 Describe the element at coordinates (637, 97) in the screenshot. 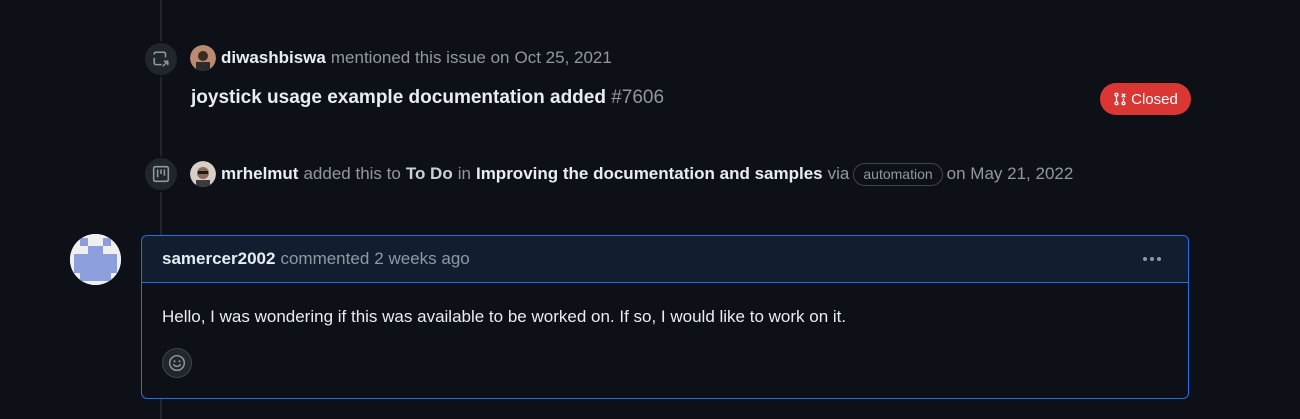

I see `reference-number: #7606` at that location.